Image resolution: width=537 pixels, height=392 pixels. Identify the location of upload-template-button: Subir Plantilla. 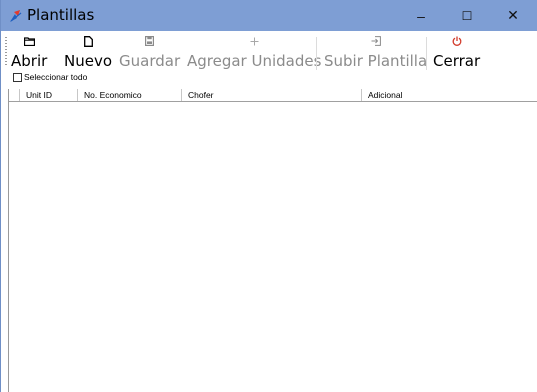
(375, 53).